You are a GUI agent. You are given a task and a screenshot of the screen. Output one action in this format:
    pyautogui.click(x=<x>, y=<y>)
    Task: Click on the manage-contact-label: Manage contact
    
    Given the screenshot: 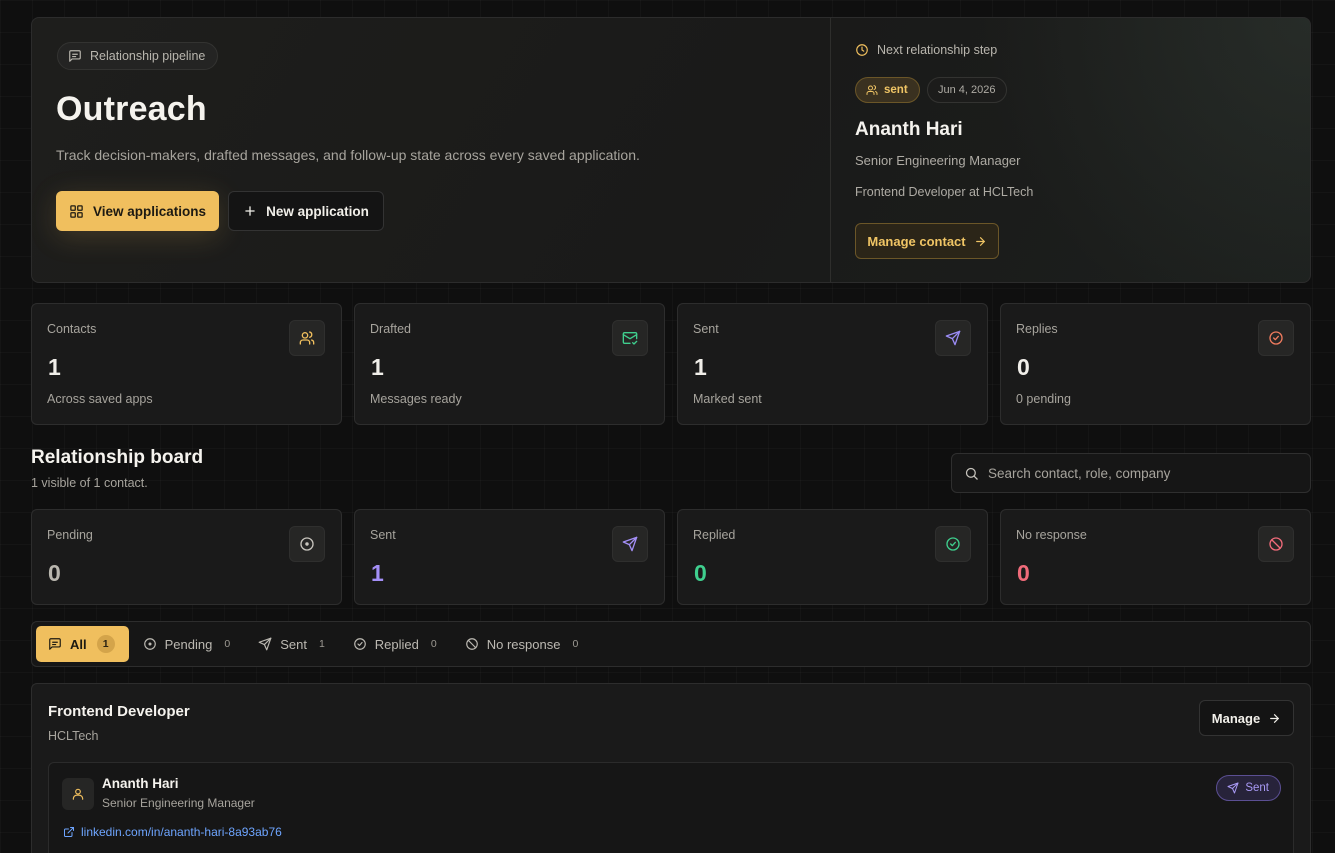 What is the action you would take?
    pyautogui.click(x=916, y=241)
    